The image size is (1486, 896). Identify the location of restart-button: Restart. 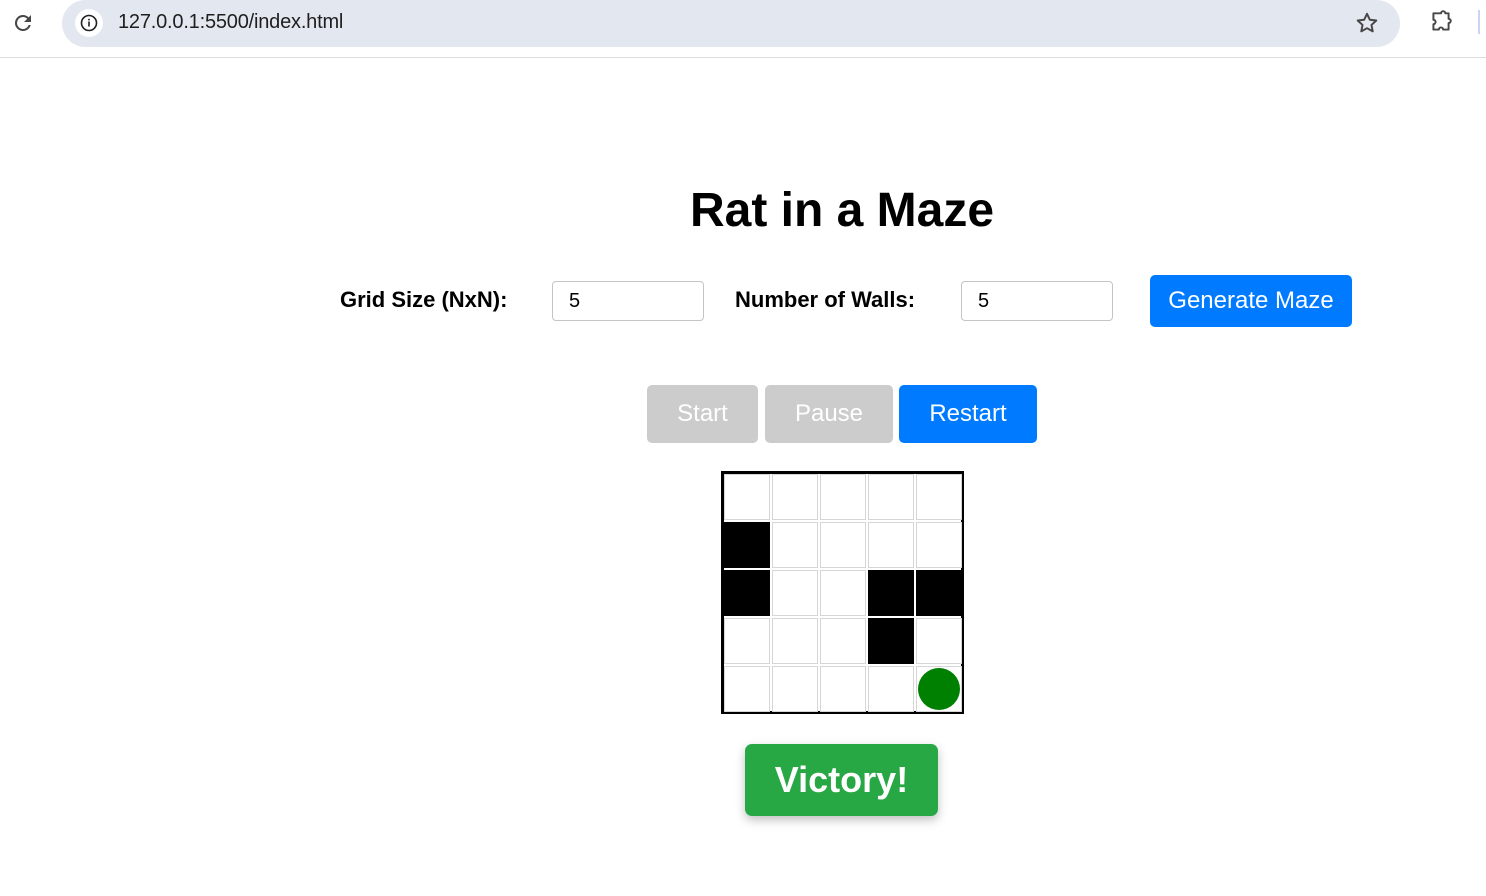
(968, 414).